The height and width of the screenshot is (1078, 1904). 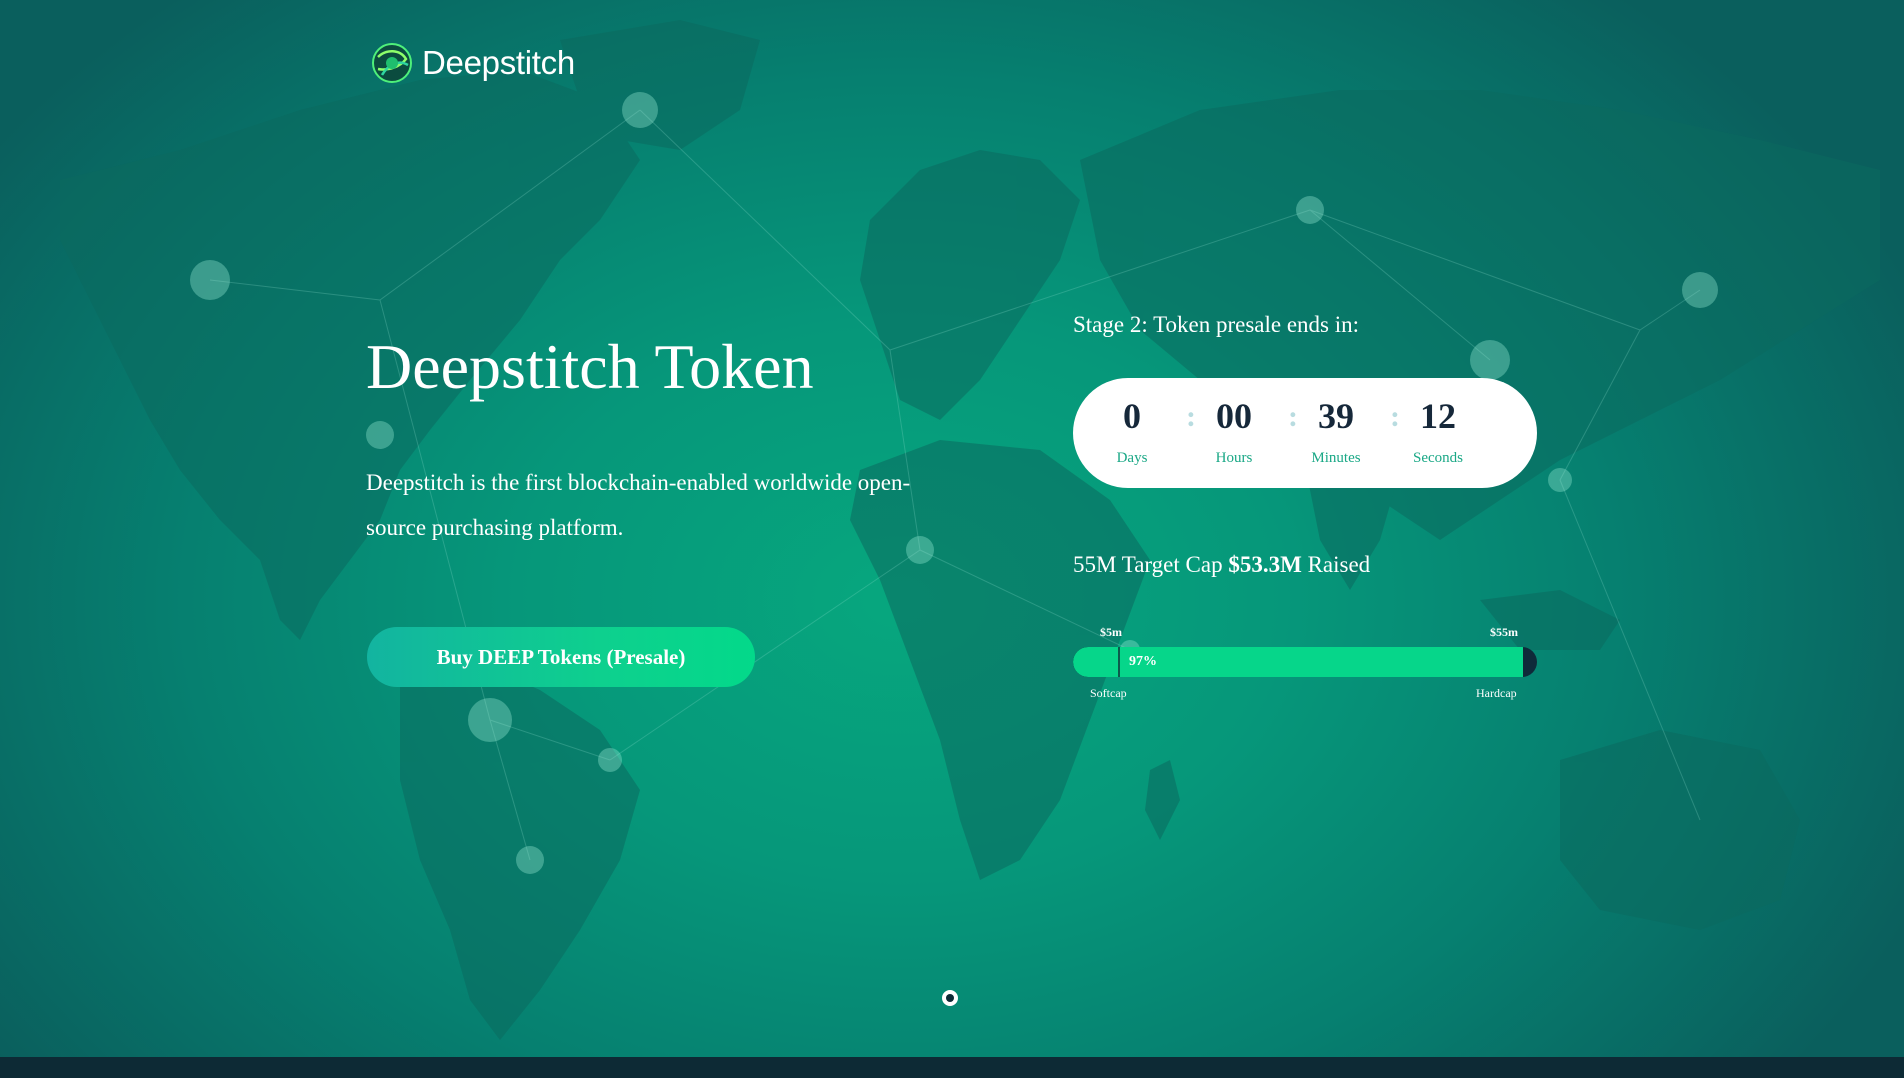 What do you see at coordinates (1504, 632) in the screenshot?
I see `hardcap-value: $55m` at bounding box center [1504, 632].